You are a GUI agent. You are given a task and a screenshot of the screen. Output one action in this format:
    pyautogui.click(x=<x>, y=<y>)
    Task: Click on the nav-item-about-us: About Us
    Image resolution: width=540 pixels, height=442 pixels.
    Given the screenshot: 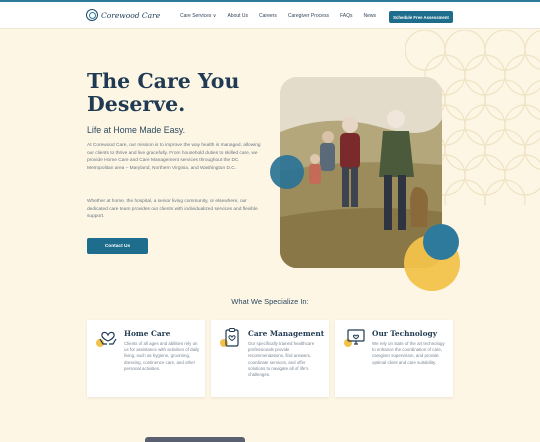 What is the action you would take?
    pyautogui.click(x=237, y=16)
    